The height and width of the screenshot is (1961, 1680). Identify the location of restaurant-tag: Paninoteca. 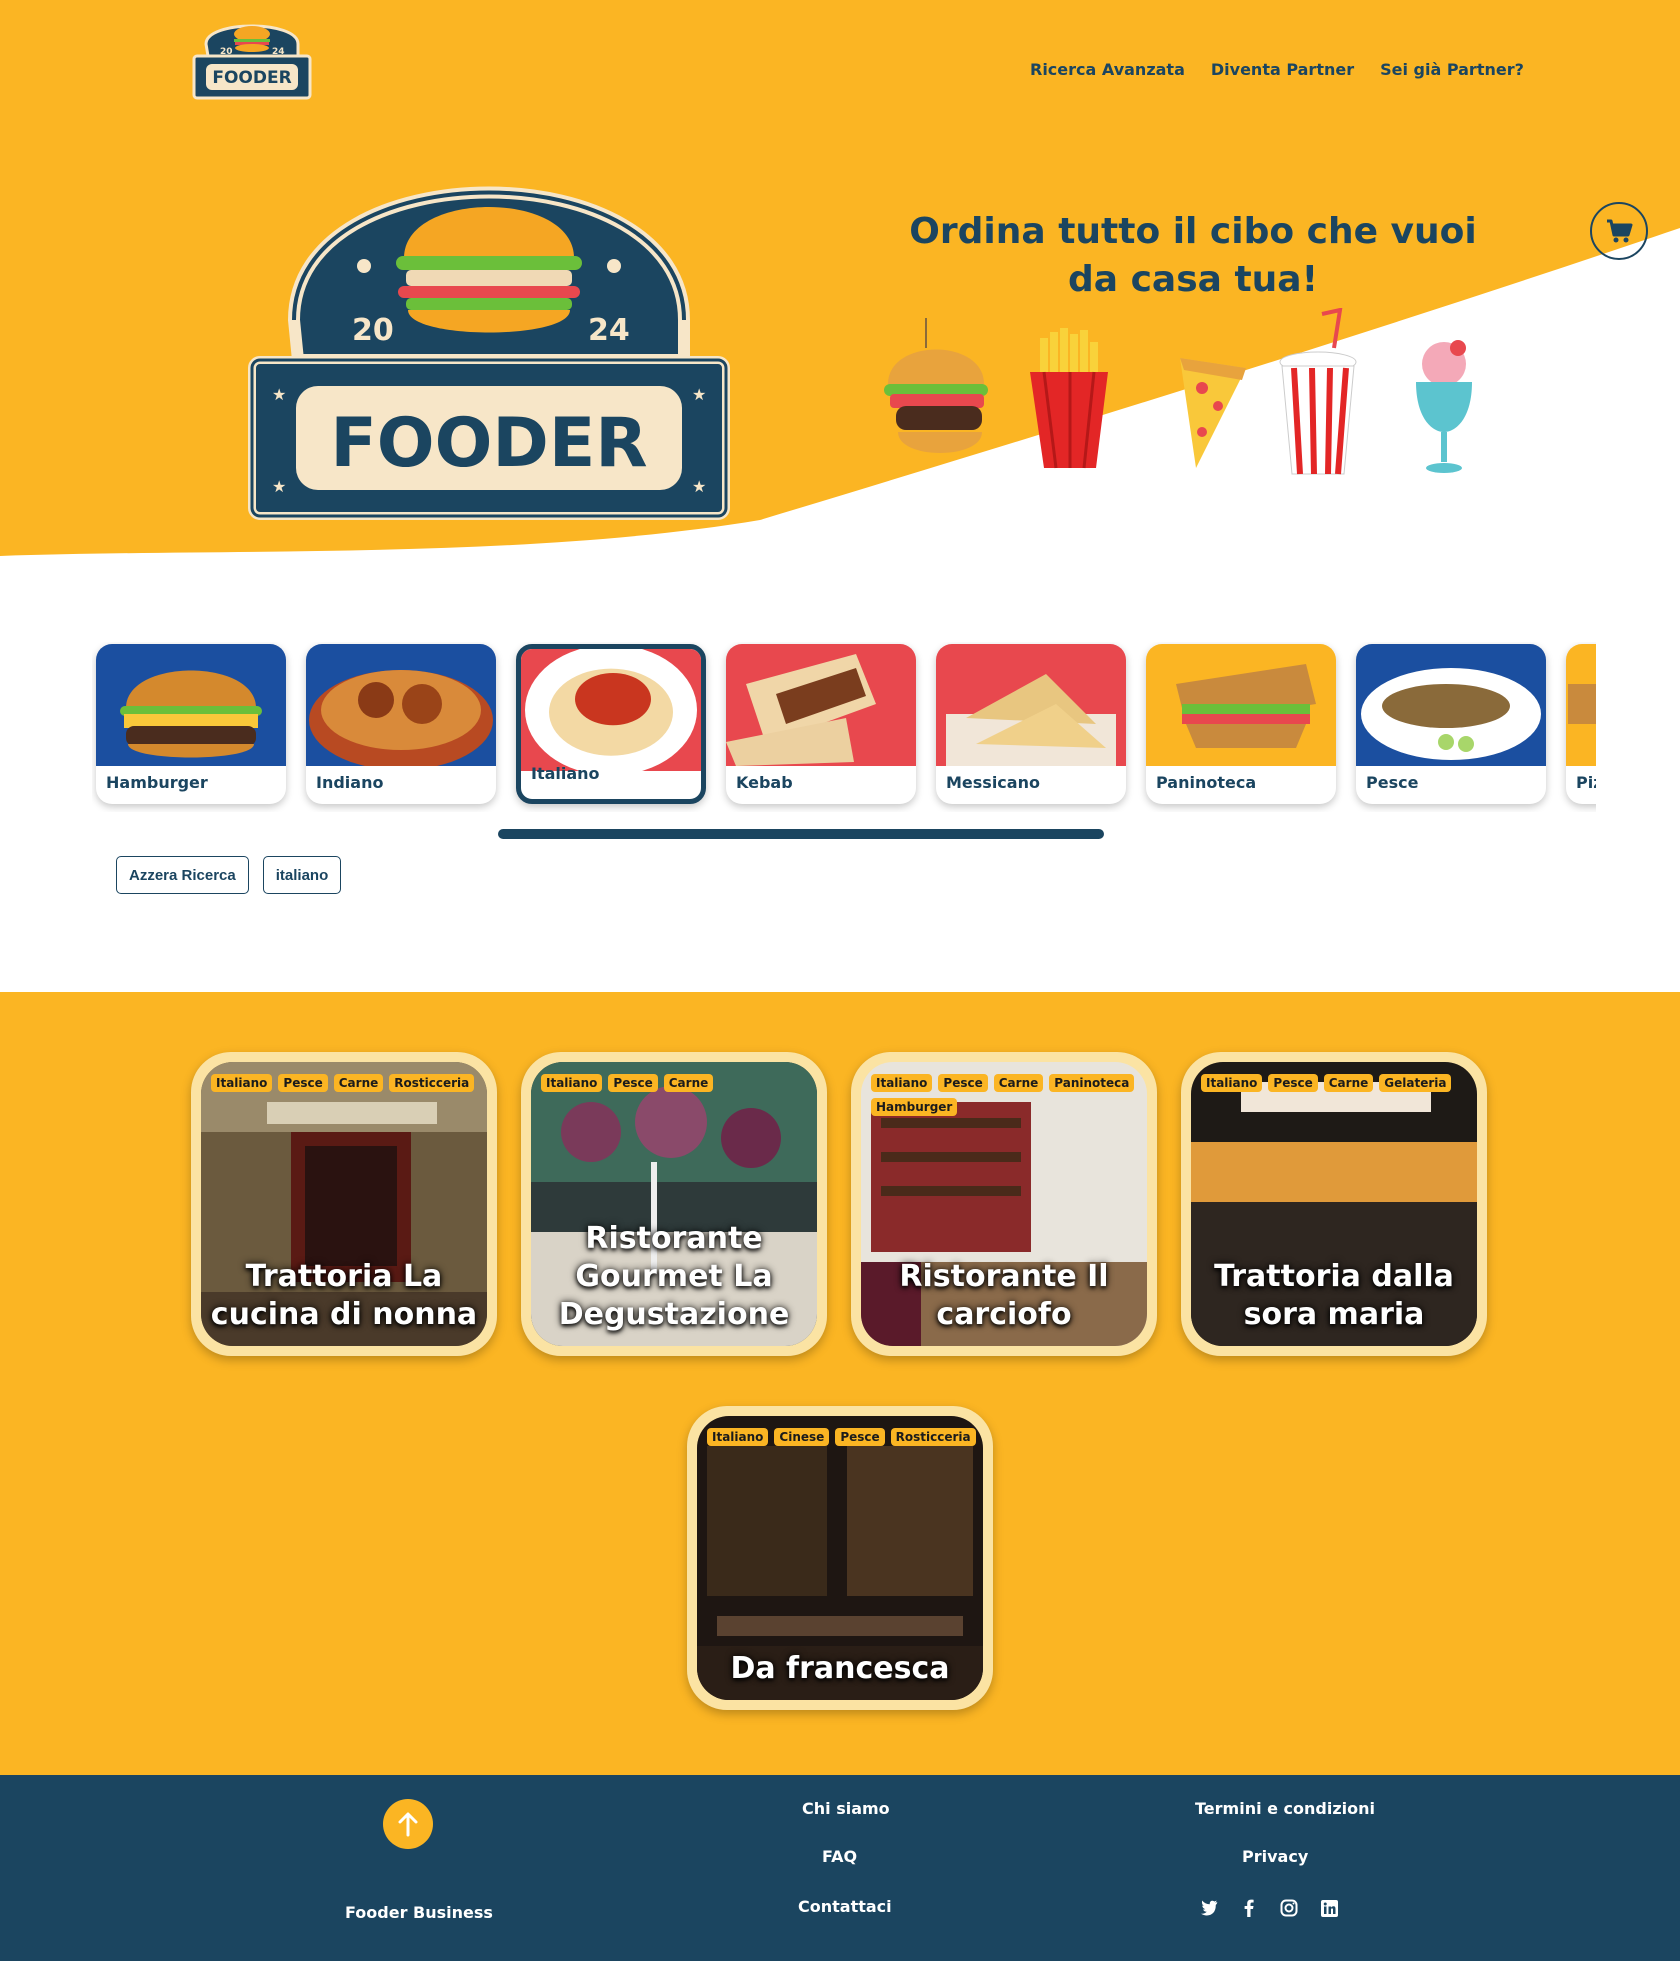
(1092, 1083).